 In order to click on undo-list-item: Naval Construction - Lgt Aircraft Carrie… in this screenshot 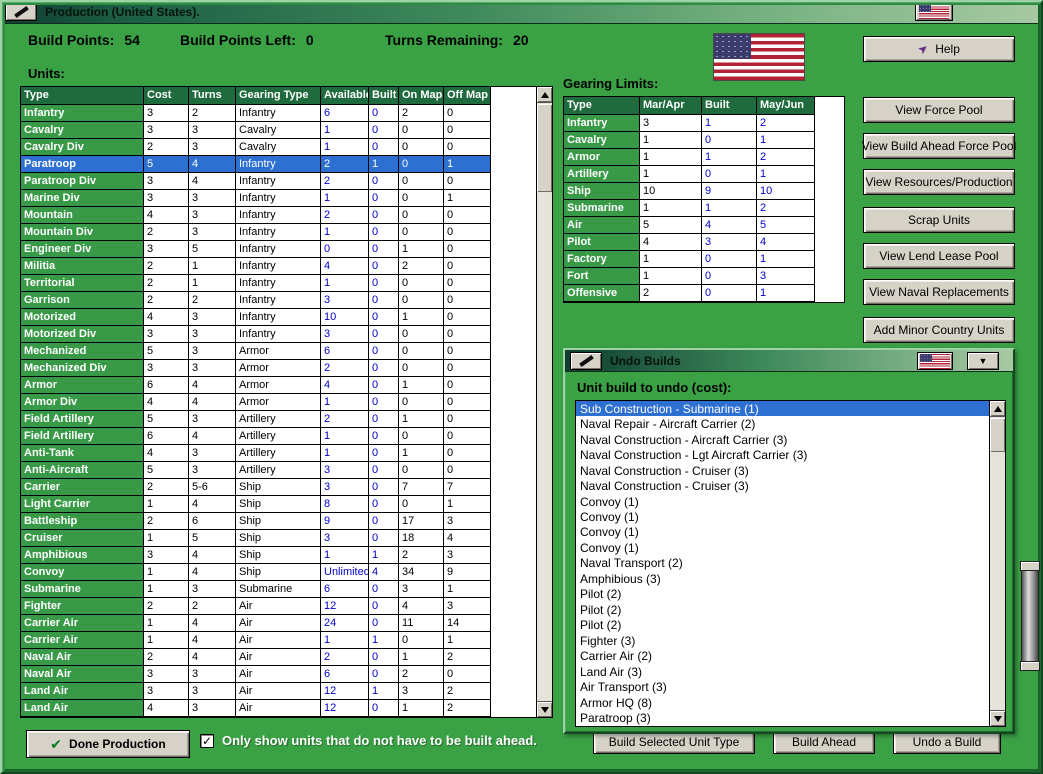, I will do `click(782, 454)`.